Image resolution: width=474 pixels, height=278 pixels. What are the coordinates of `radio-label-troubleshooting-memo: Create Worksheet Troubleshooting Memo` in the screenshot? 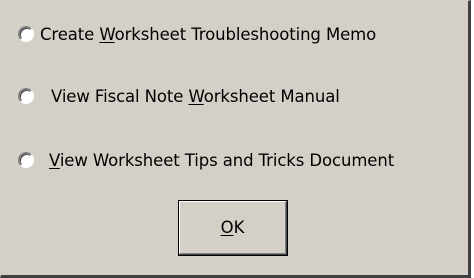 It's located at (208, 34).